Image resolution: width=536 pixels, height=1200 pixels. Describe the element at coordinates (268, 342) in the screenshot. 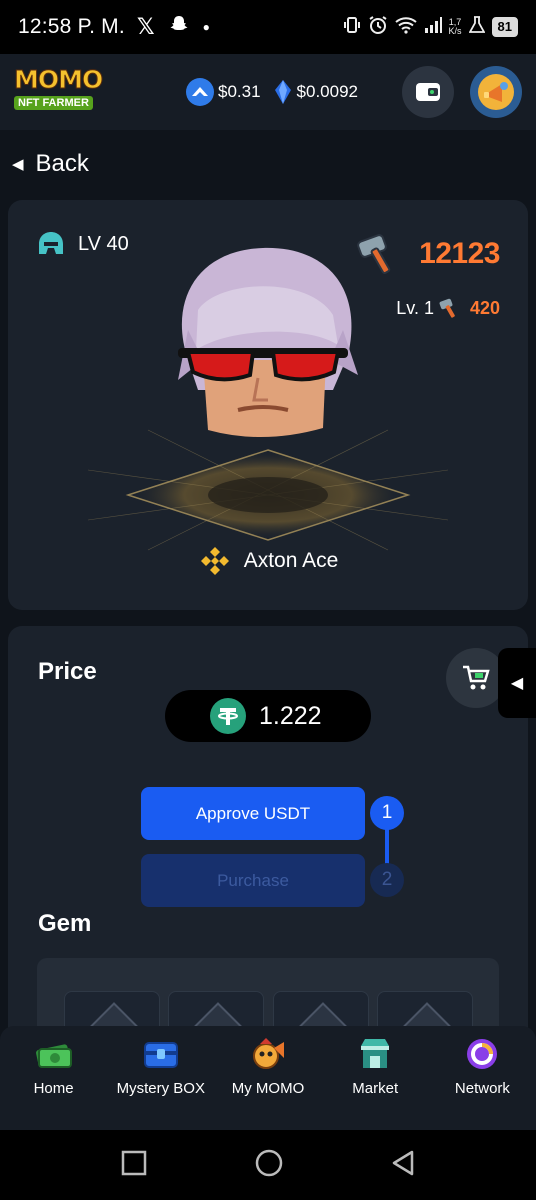

I see `character-portrait` at that location.